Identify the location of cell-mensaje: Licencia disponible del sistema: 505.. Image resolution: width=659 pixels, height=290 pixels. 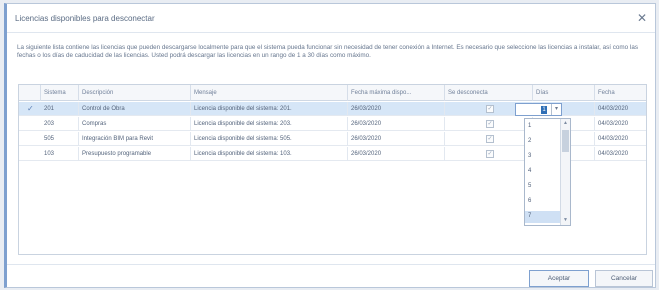
(269, 139).